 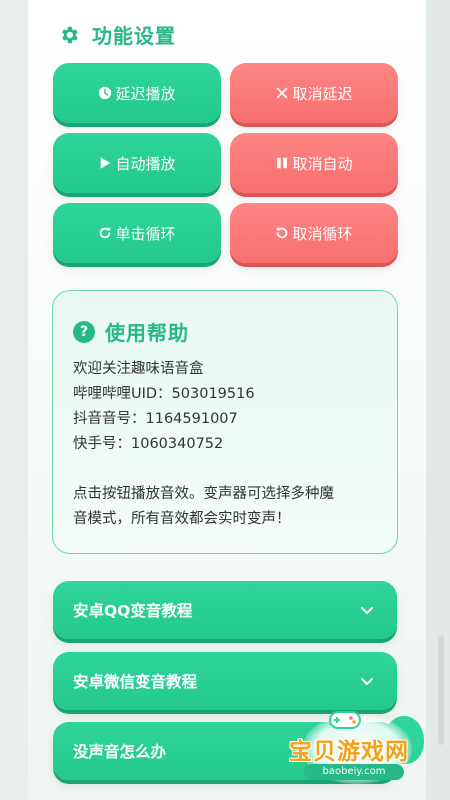 I want to click on cancel-delay-button: 取消延迟, so click(x=314, y=93).